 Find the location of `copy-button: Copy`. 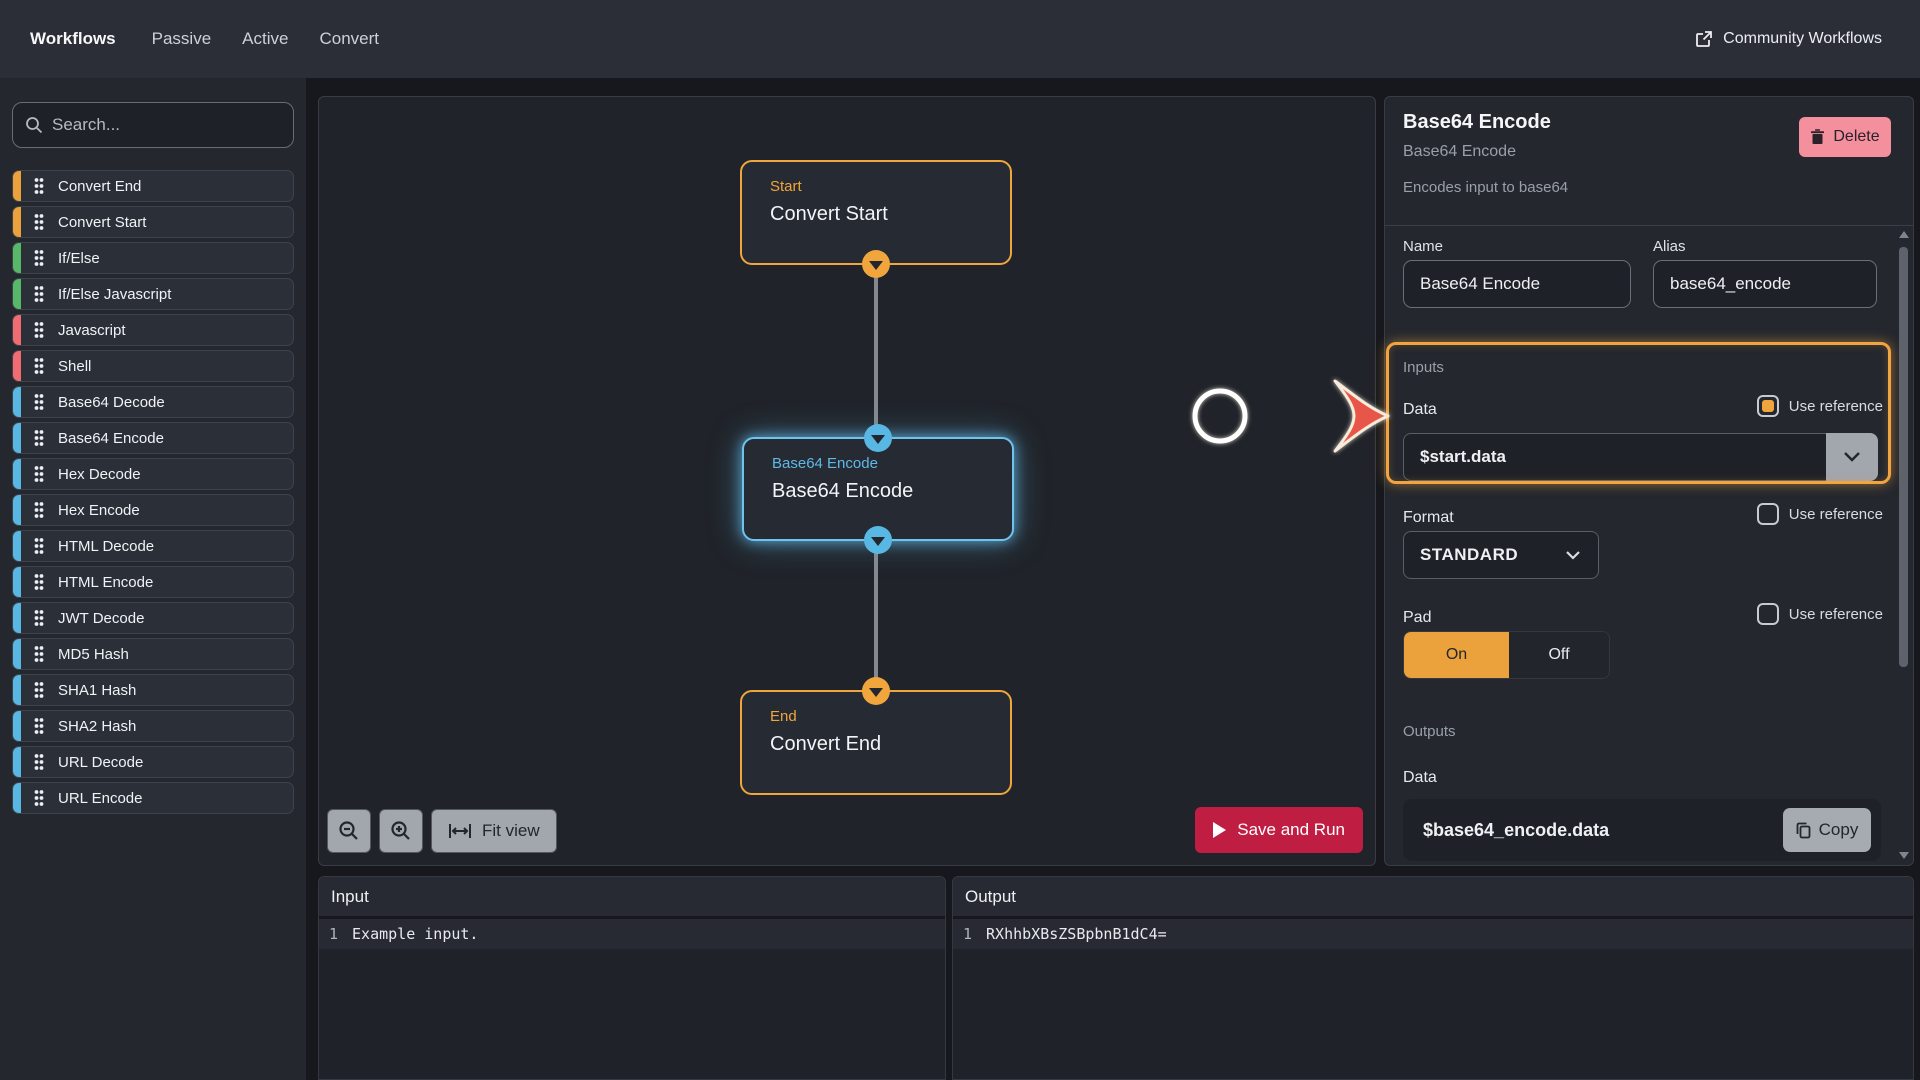

copy-button: Copy is located at coordinates (1827, 830).